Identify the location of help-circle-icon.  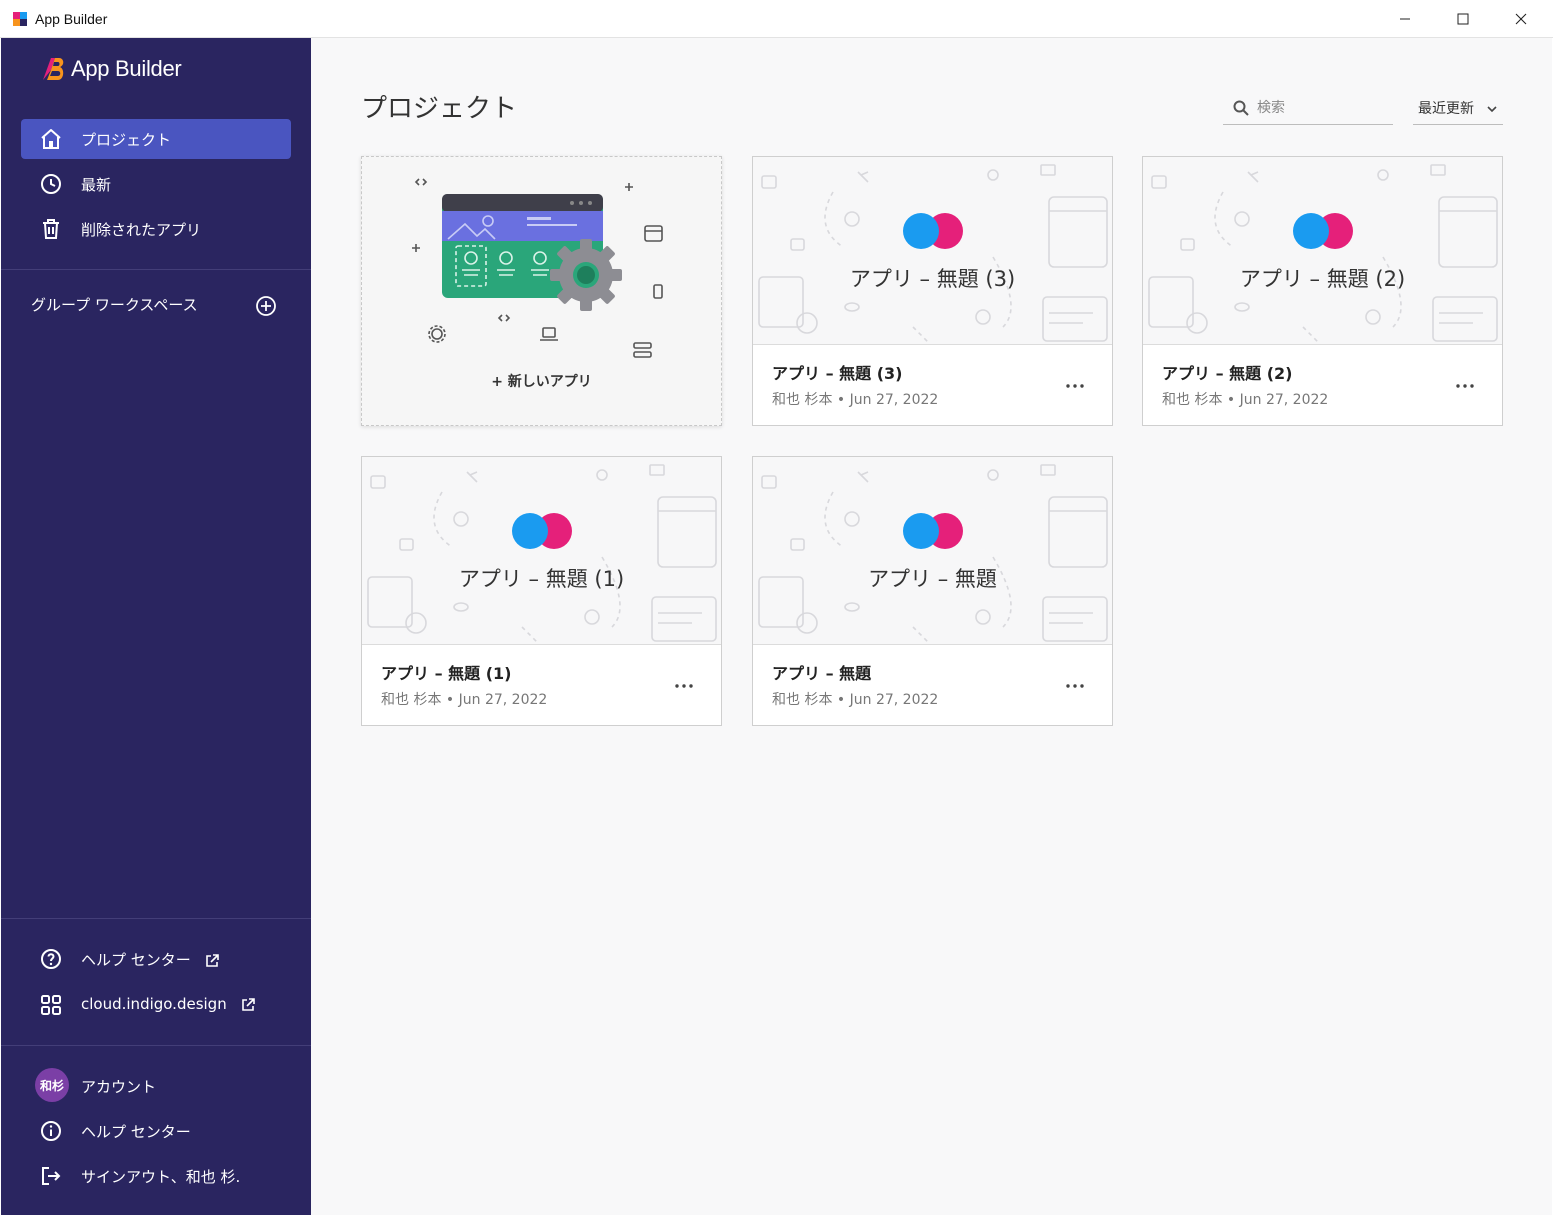
(51, 959).